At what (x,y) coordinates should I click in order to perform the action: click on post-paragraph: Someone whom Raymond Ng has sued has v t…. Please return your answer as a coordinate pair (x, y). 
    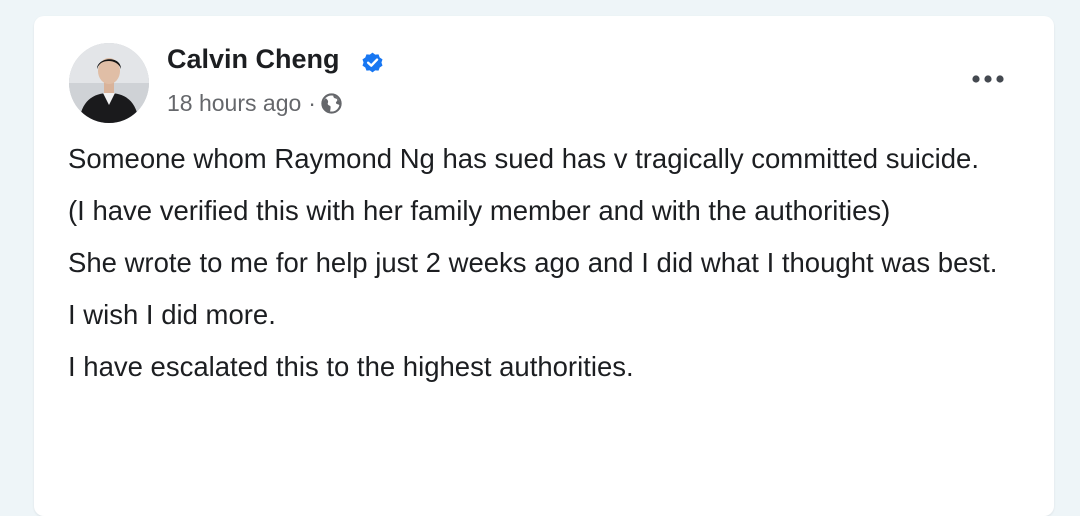
    Looking at the image, I should click on (523, 158).